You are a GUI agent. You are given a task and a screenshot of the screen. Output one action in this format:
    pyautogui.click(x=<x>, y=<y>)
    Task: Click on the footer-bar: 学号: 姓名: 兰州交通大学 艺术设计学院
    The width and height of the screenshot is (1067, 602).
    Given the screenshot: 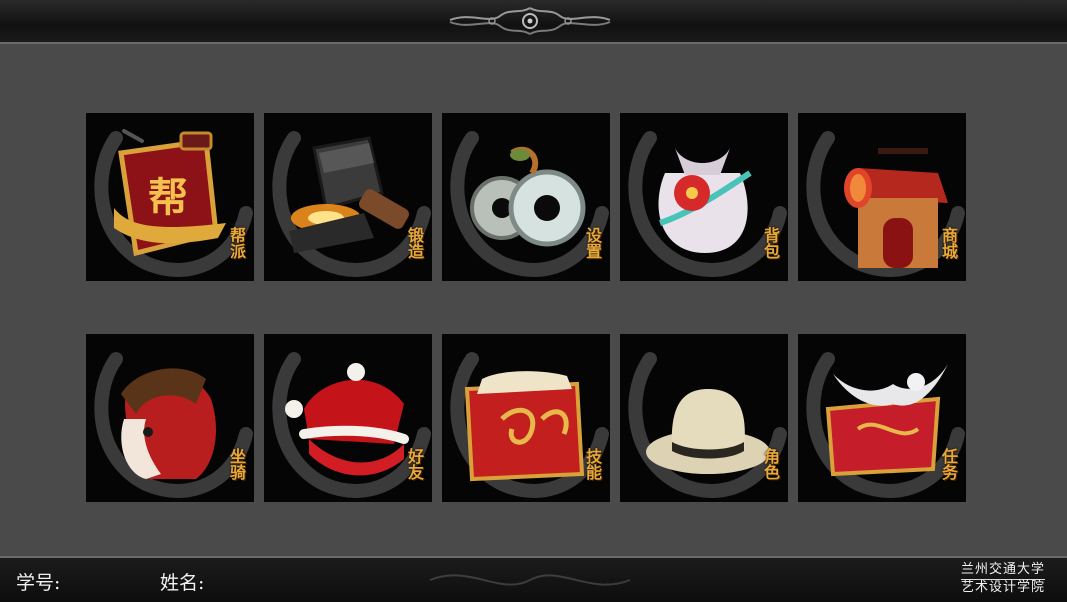 What is the action you would take?
    pyautogui.click(x=533, y=579)
    